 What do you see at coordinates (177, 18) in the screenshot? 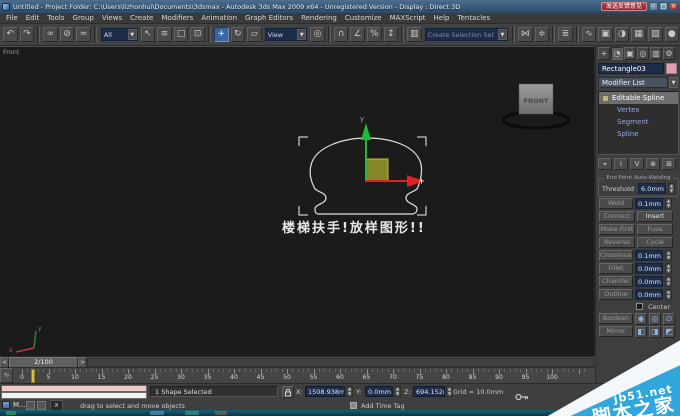
I see `menu-modifiers: Modifiers` at bounding box center [177, 18].